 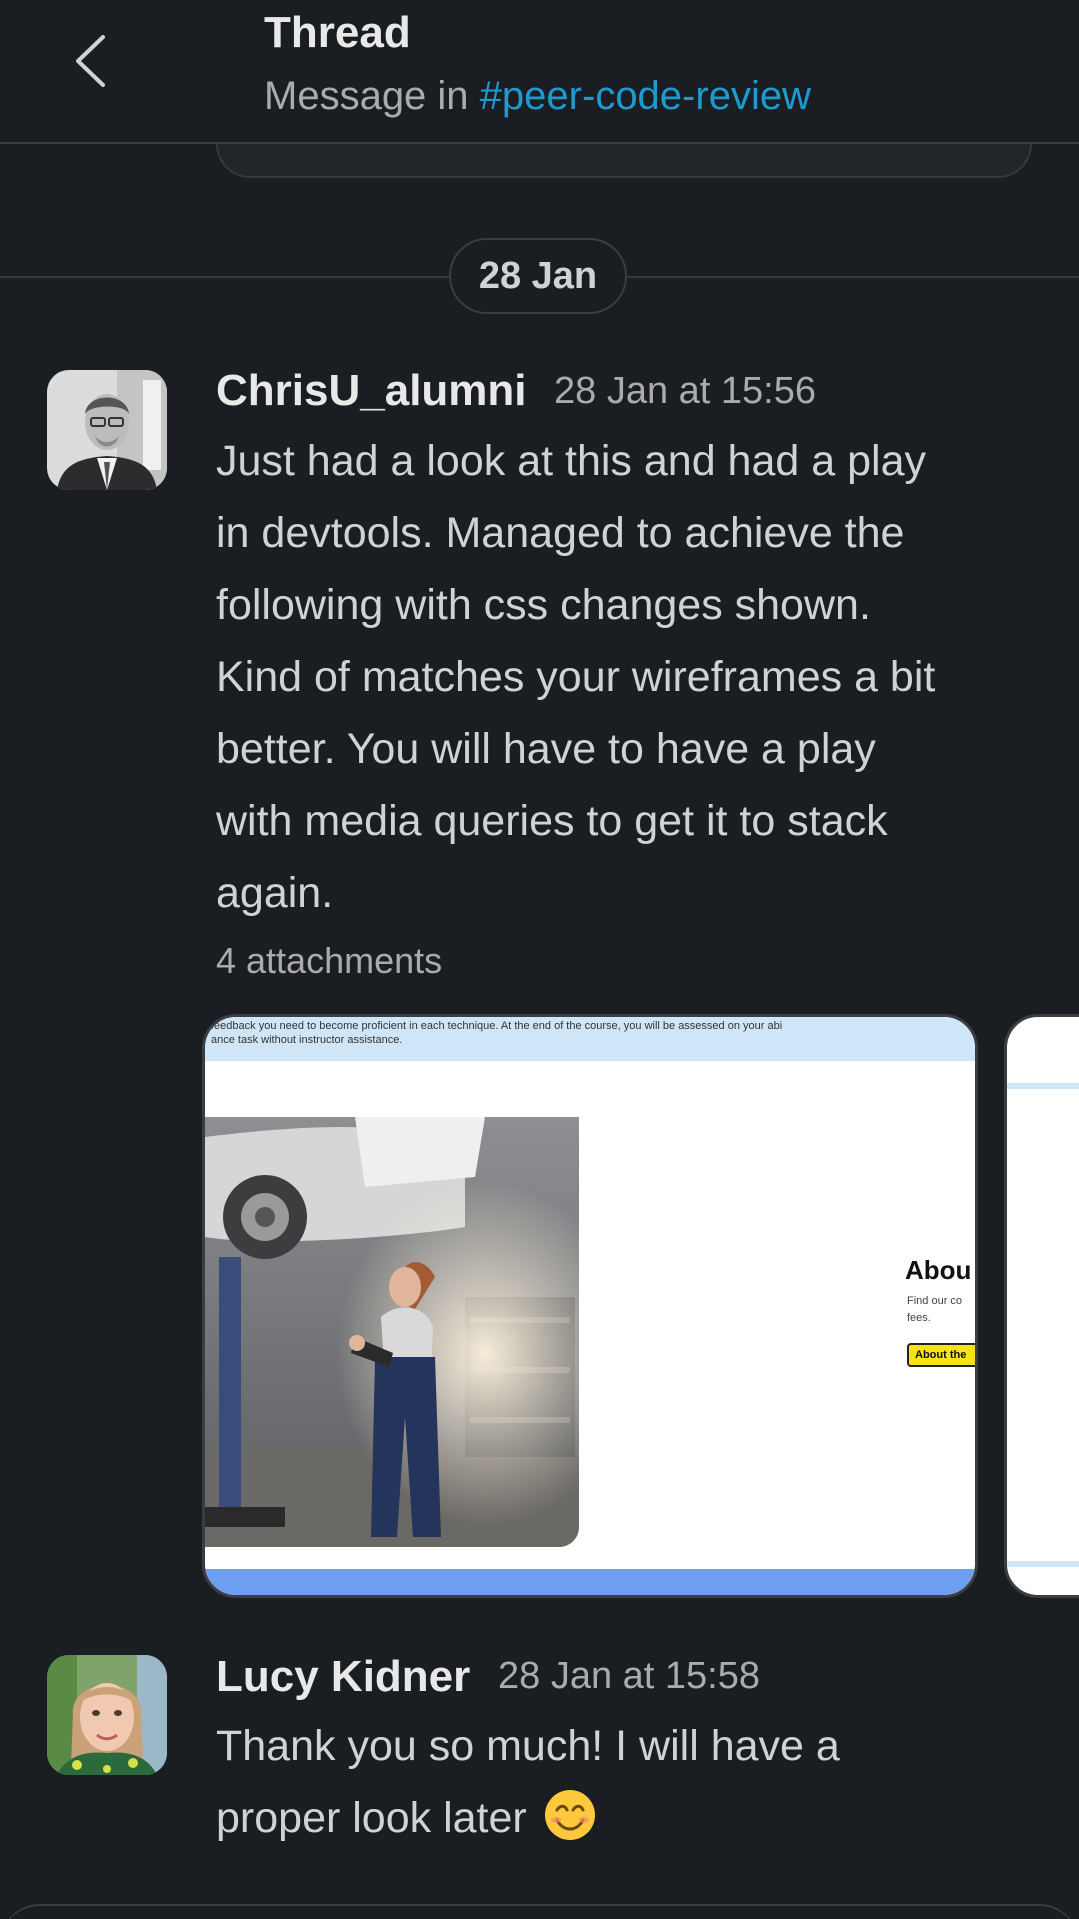 I want to click on message-line-text: proper look later, so click(x=371, y=1818).